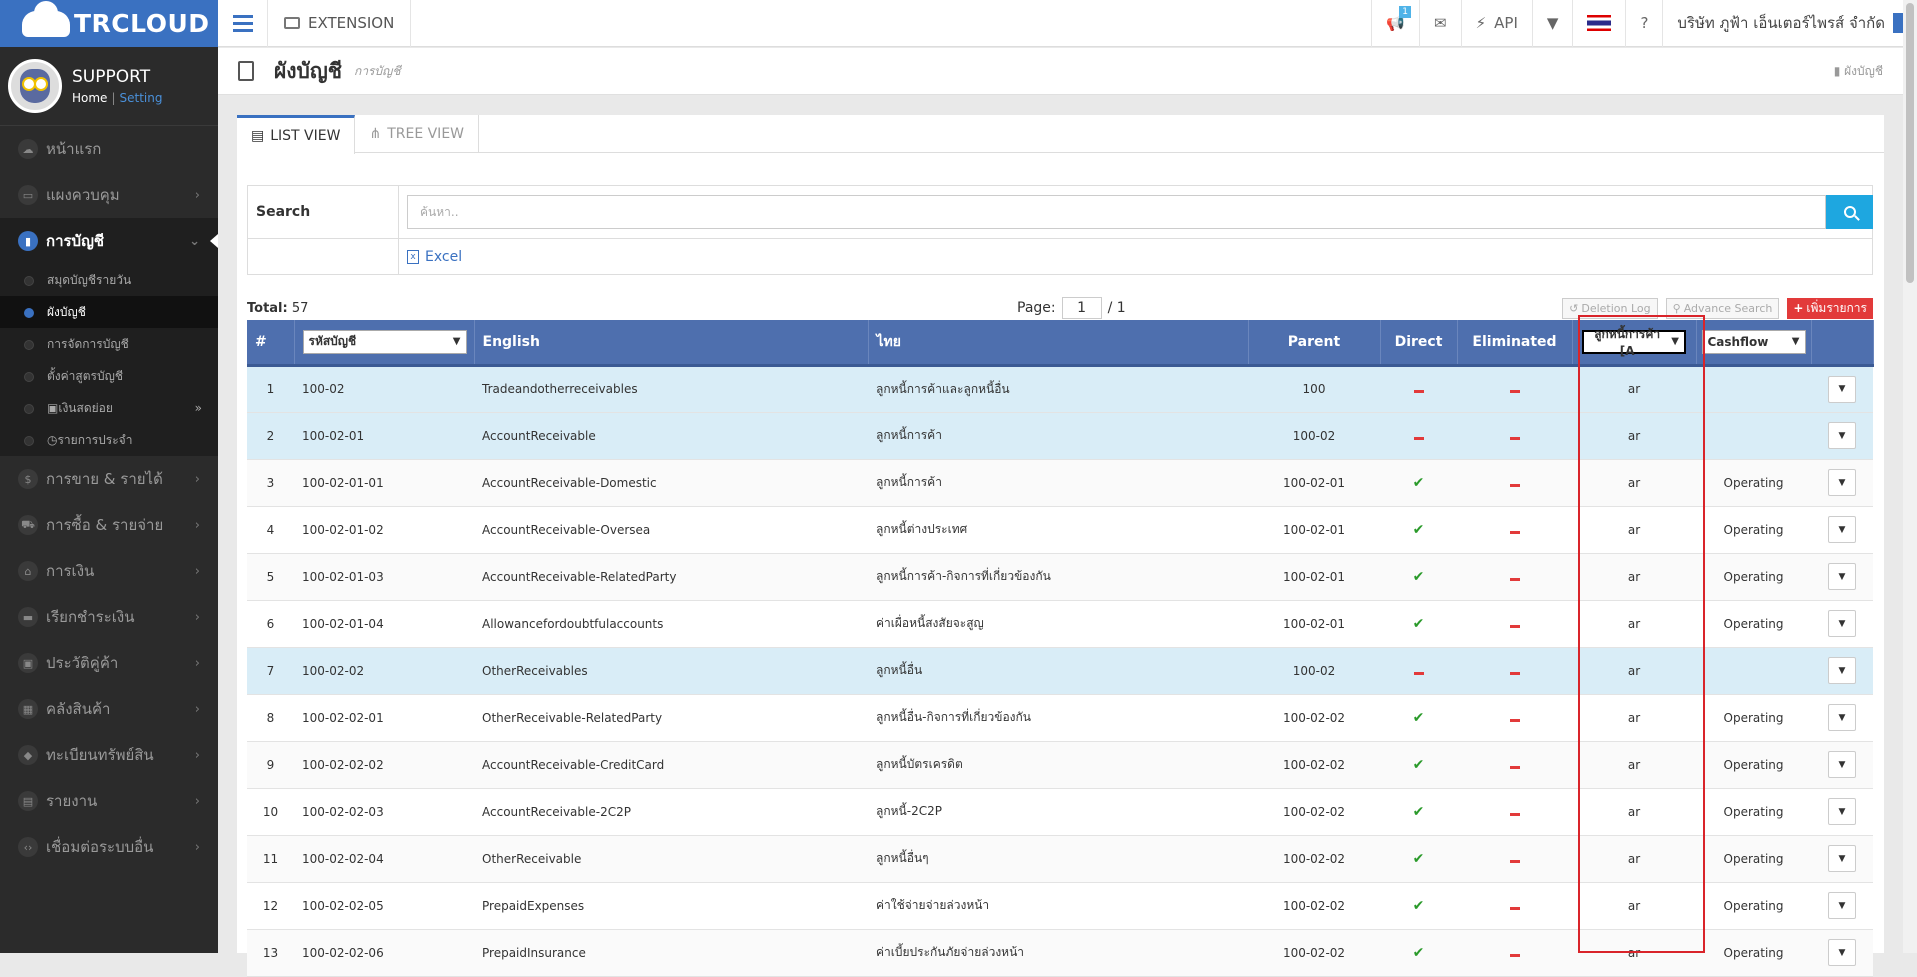  Describe the element at coordinates (1496, 23) in the screenshot. I see `api-button: ⚡ API` at that location.